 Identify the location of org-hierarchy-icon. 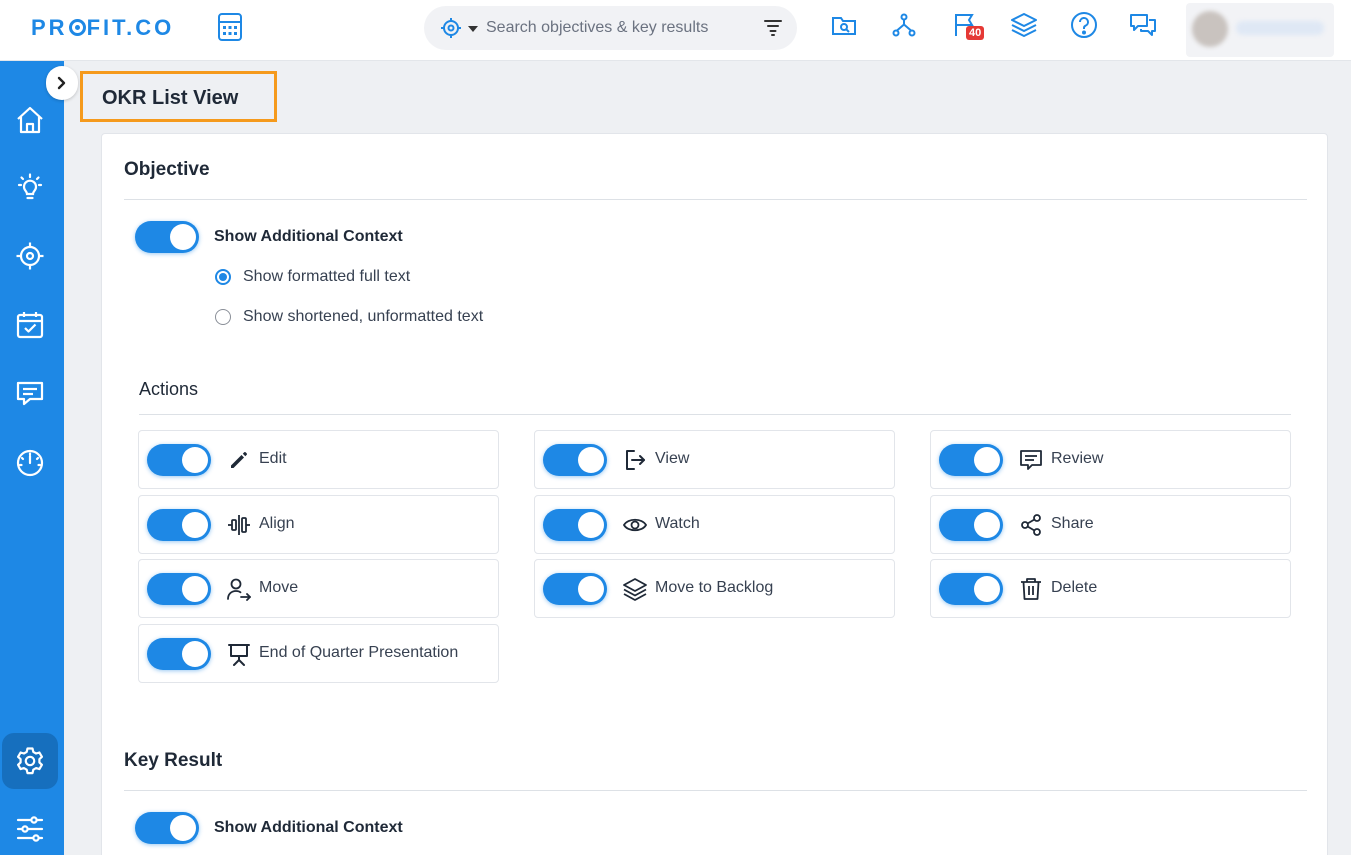
(904, 25).